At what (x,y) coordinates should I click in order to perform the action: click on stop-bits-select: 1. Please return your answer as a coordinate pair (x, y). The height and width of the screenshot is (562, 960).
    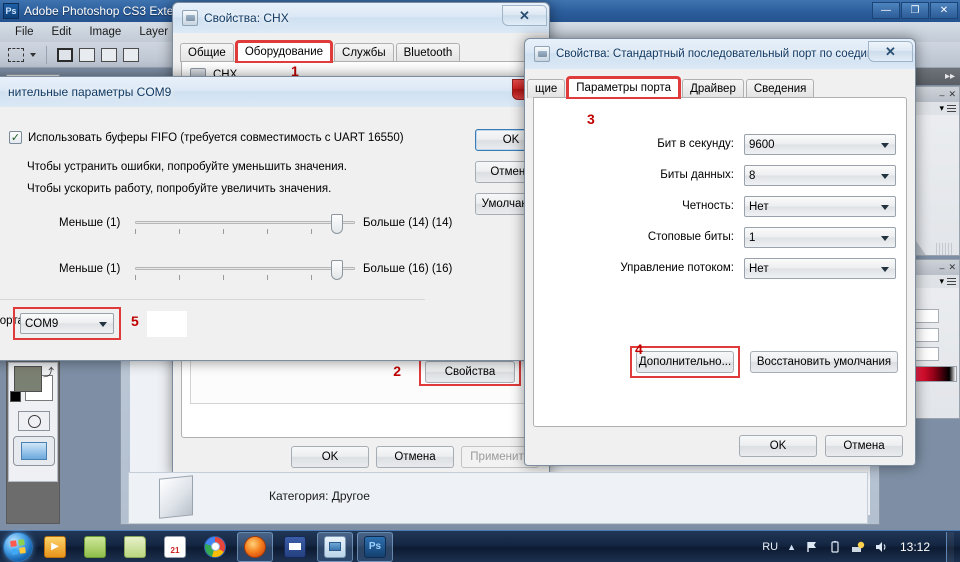
    Looking at the image, I should click on (820, 237).